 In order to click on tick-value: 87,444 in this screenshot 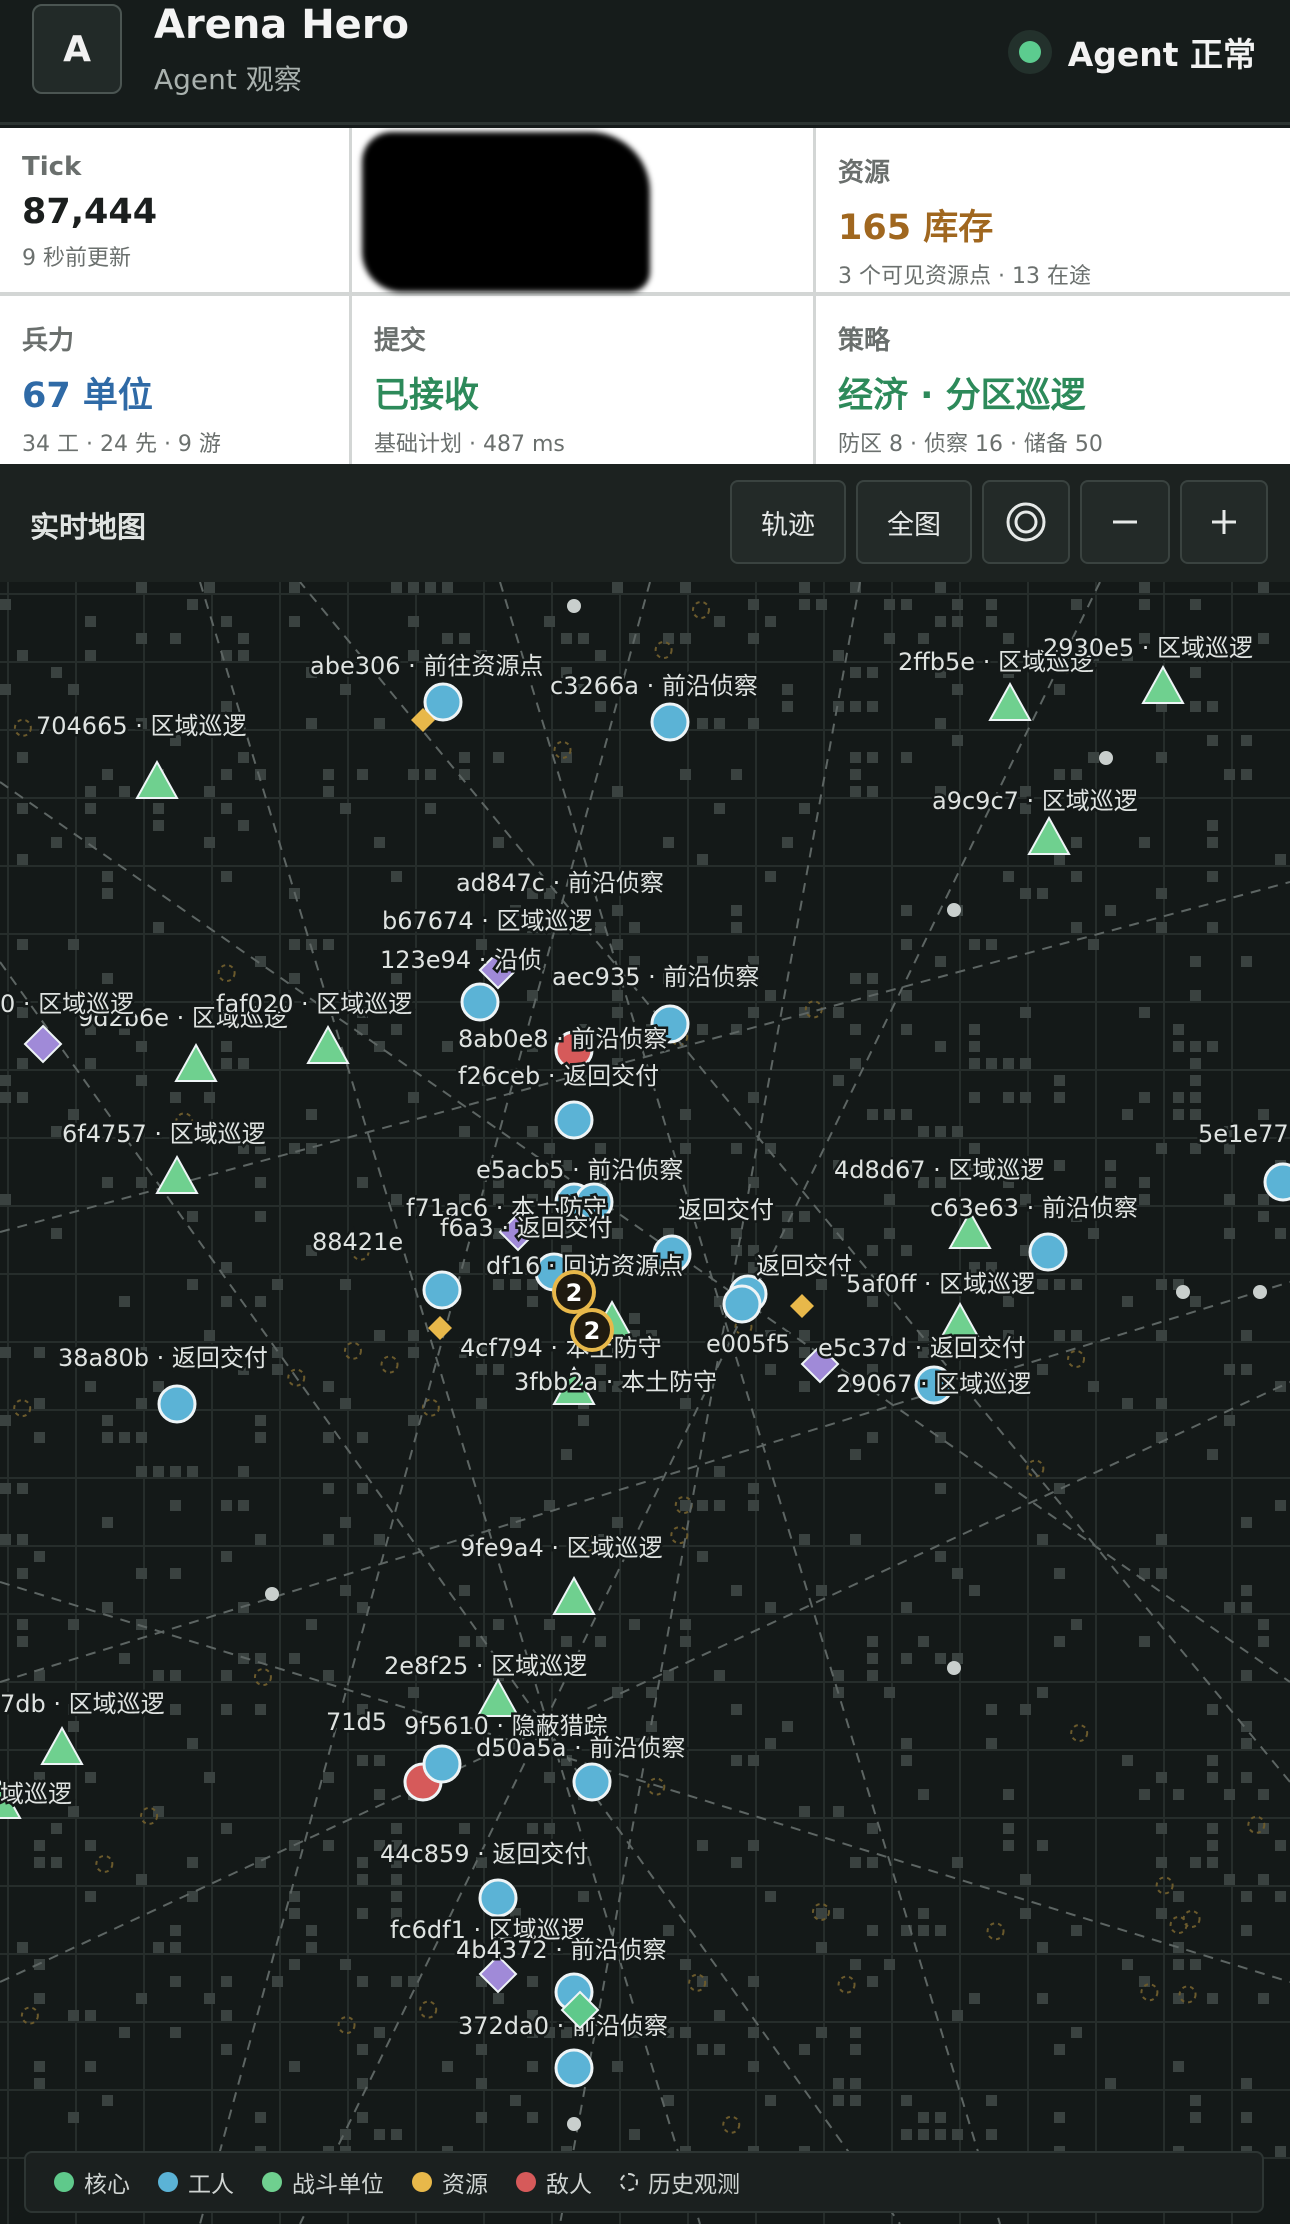, I will do `click(90, 212)`.